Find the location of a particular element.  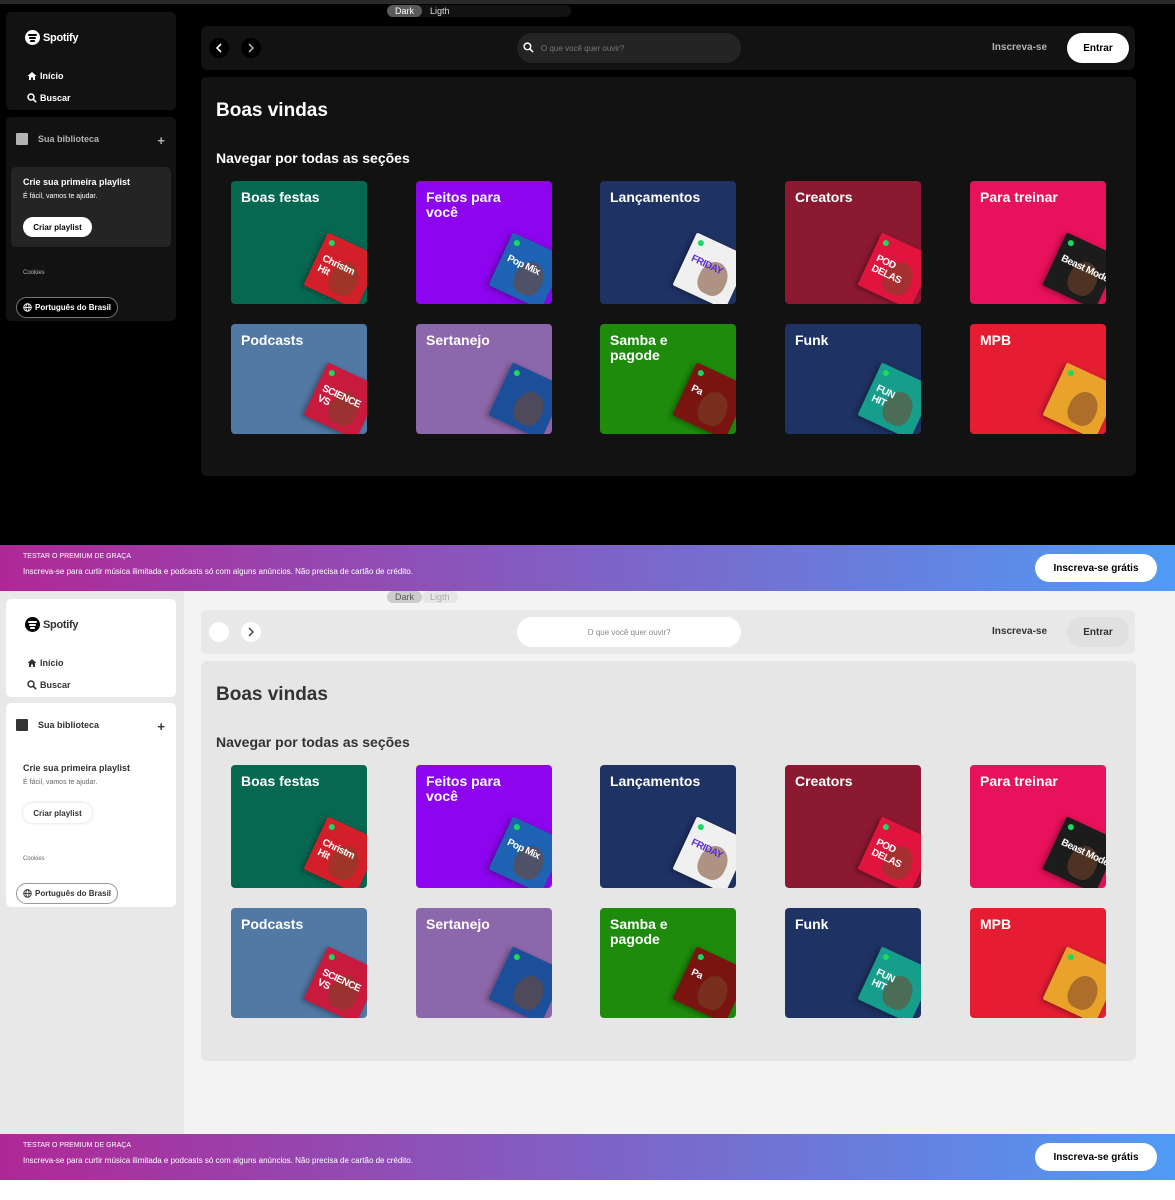

category-label: Lançamentos is located at coordinates (655, 197).